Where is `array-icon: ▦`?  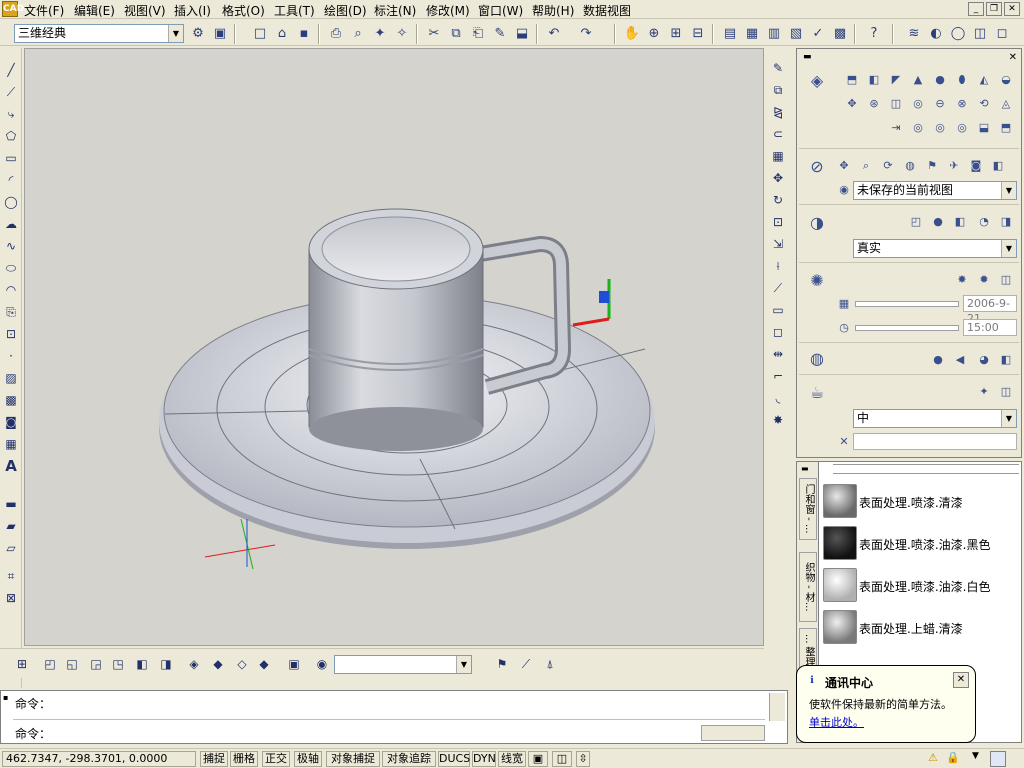
array-icon: ▦ is located at coordinates (778, 156).